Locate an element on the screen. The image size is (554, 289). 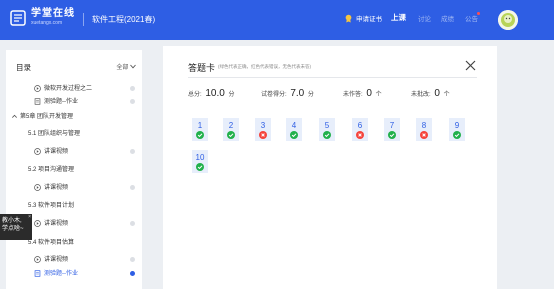
outline-section: 5.2 项目沟通管理 is located at coordinates (74, 170).